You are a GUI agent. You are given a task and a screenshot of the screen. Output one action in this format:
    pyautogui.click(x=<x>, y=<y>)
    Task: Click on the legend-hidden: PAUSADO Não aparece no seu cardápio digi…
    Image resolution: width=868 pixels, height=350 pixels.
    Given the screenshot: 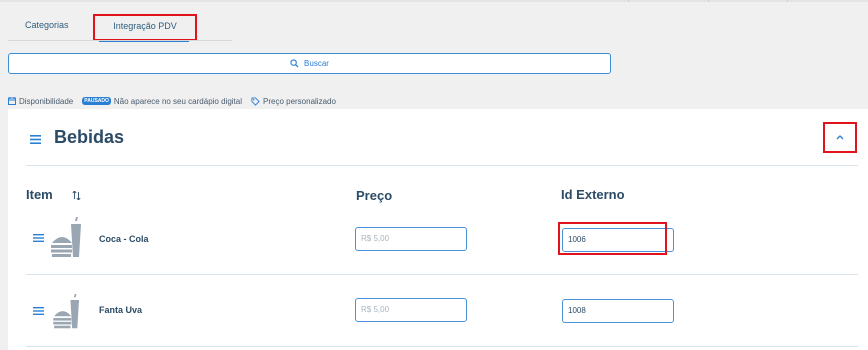 What is the action you would take?
    pyautogui.click(x=162, y=101)
    